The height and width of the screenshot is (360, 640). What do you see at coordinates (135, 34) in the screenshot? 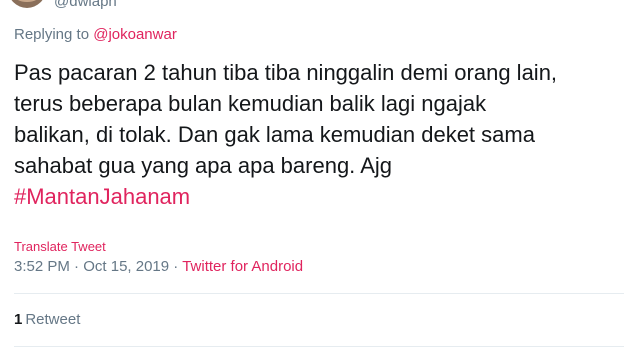
I see `mention-link: @jokoanwar` at bounding box center [135, 34].